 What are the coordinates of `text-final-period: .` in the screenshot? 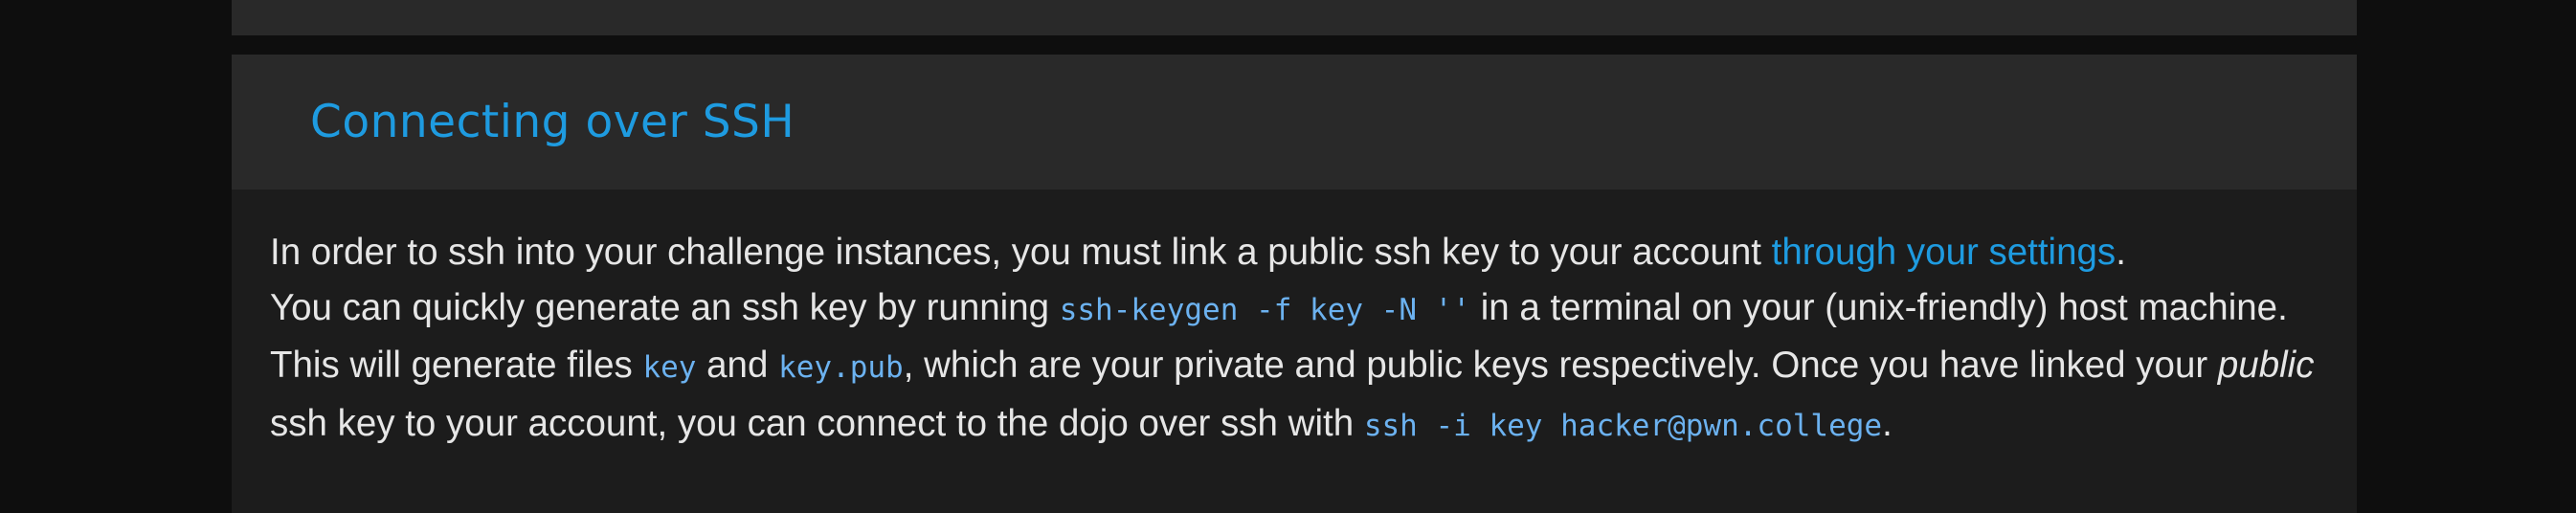 It's located at (1887, 423).